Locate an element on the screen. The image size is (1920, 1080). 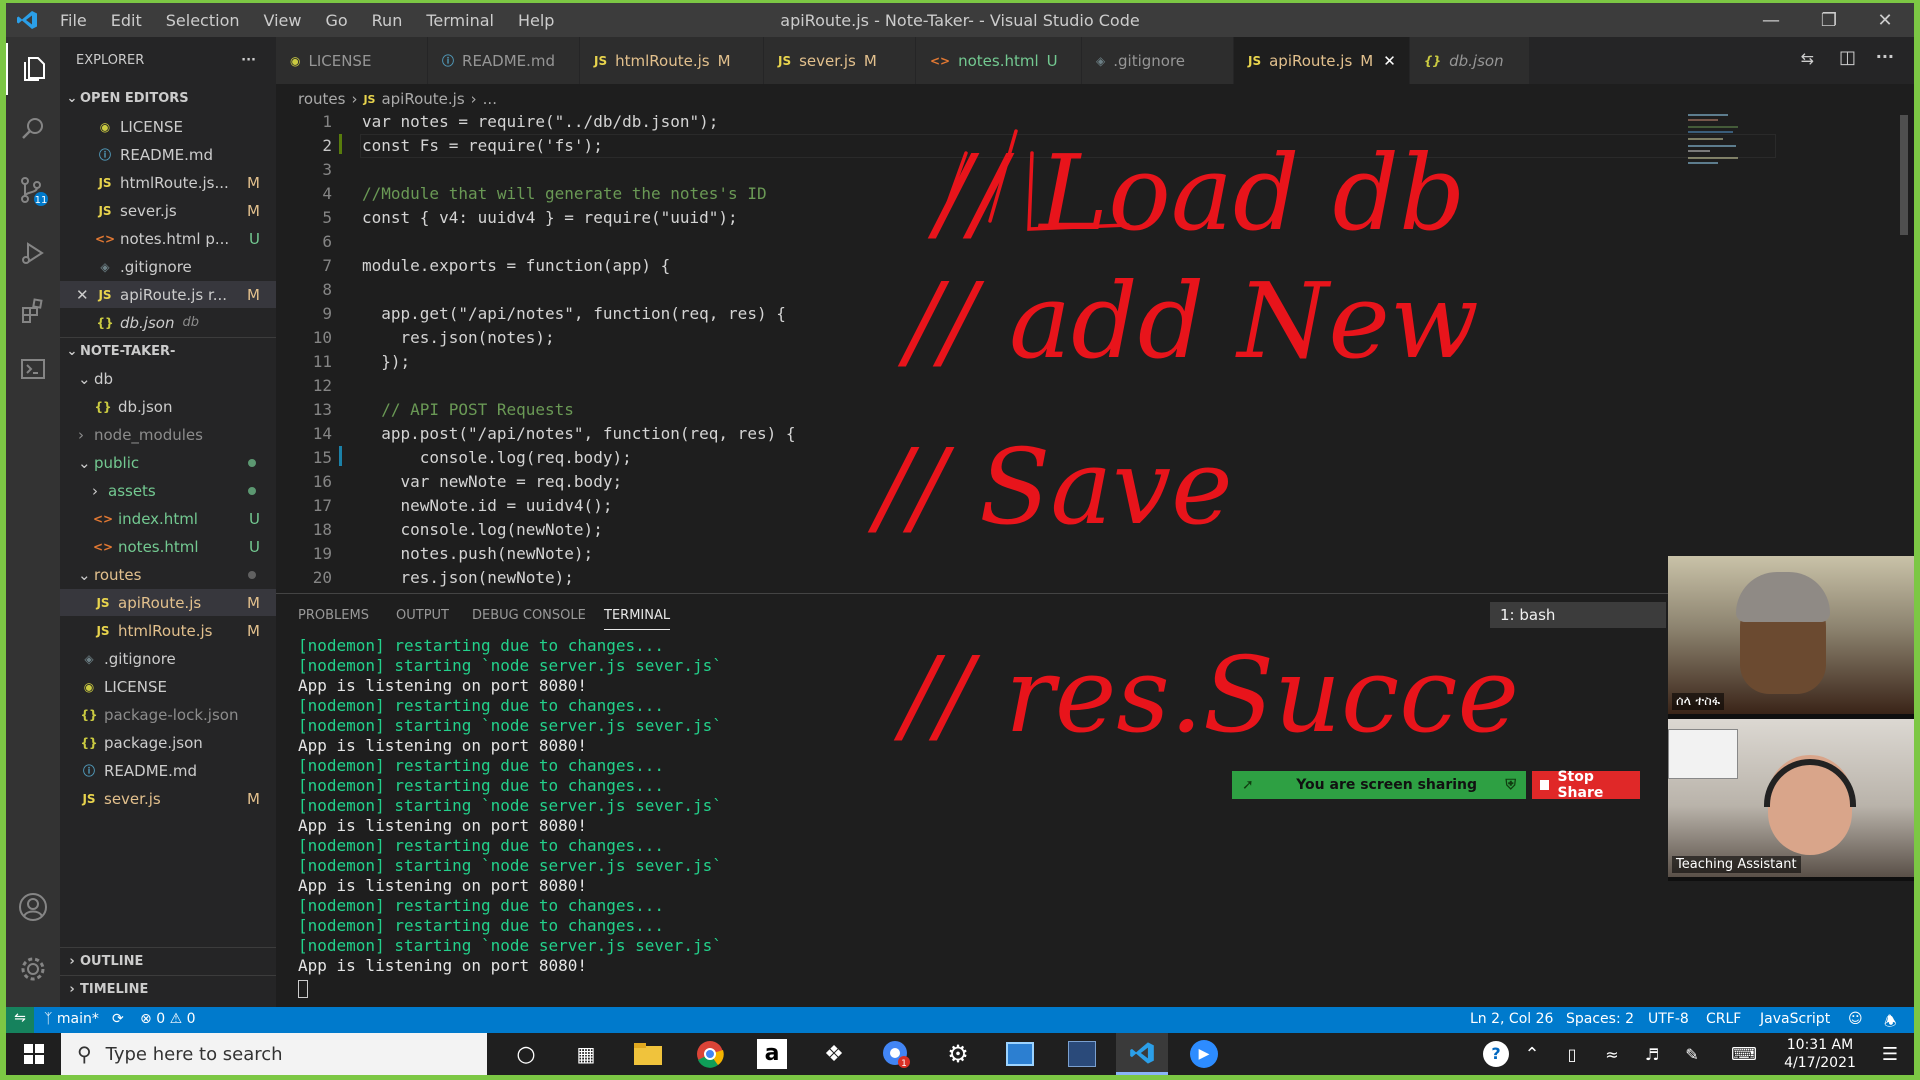
branch-indicator: ᛉ main* is located at coordinates (71, 1019).